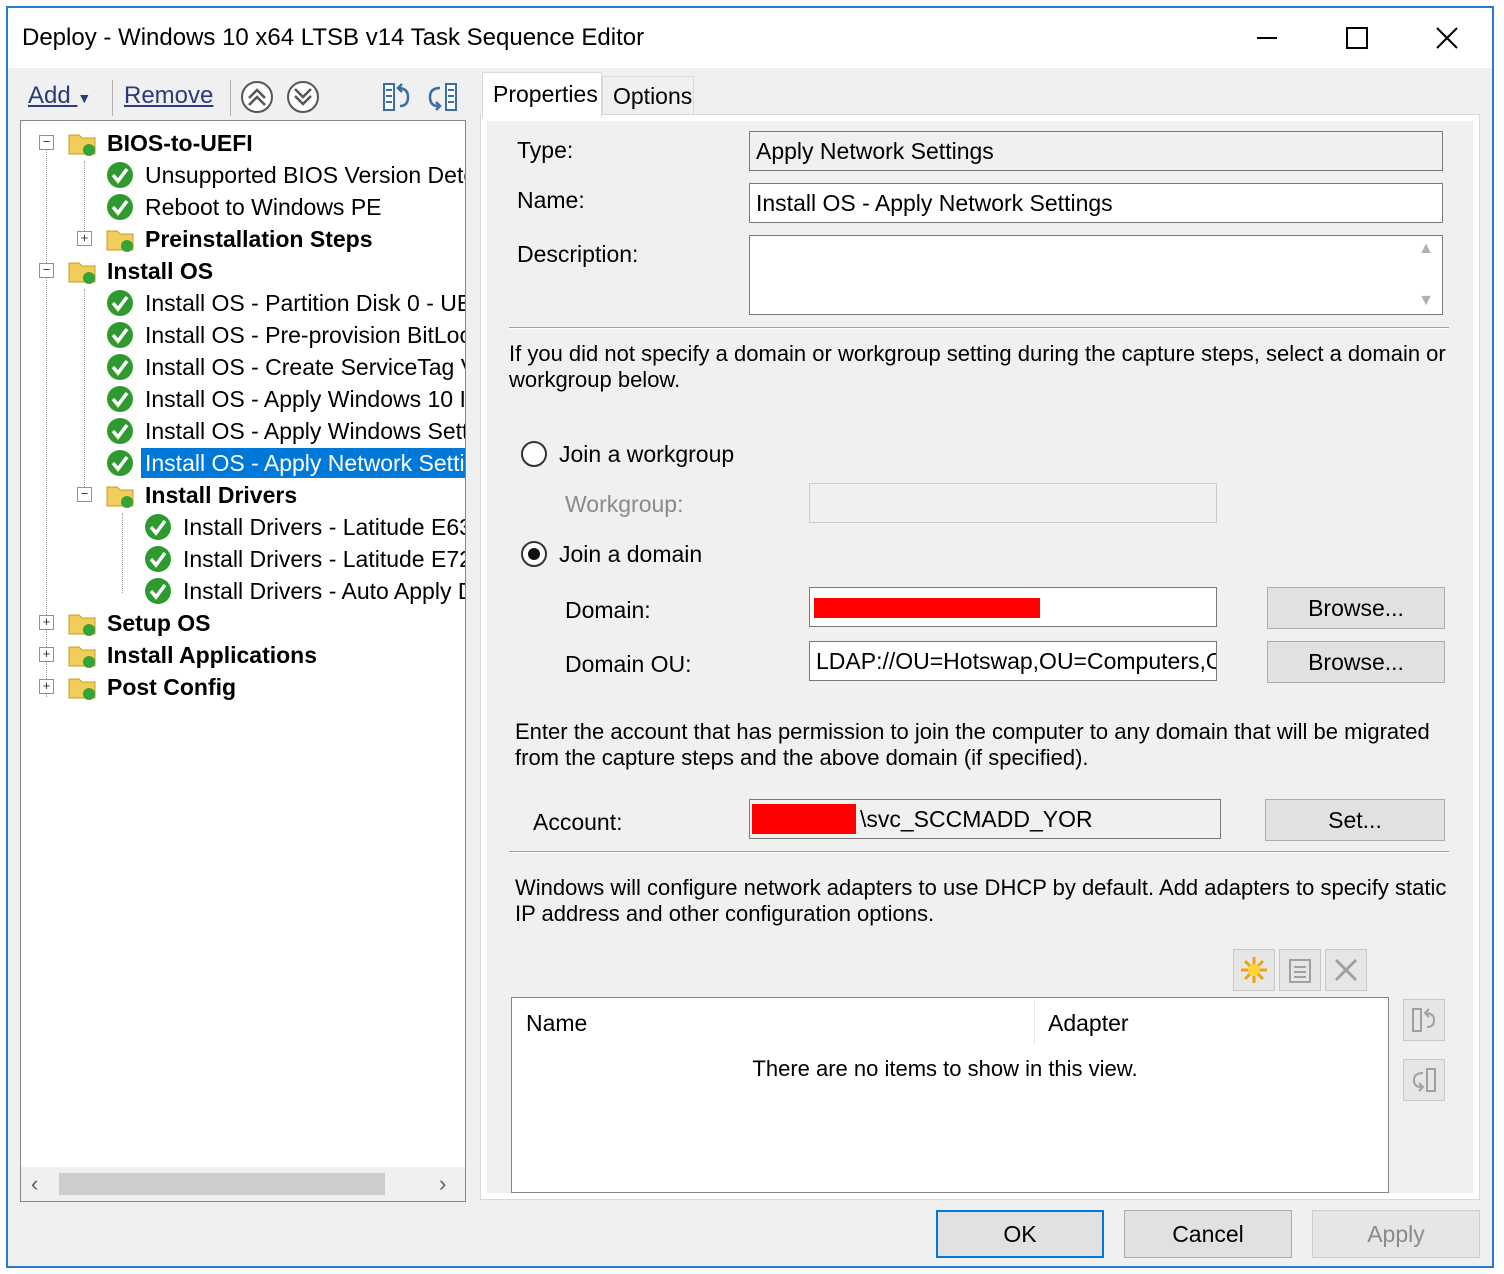 This screenshot has width=1504, height=1274. I want to click on tree-label: Install OS - Apply Network Setting, so click(303, 463).